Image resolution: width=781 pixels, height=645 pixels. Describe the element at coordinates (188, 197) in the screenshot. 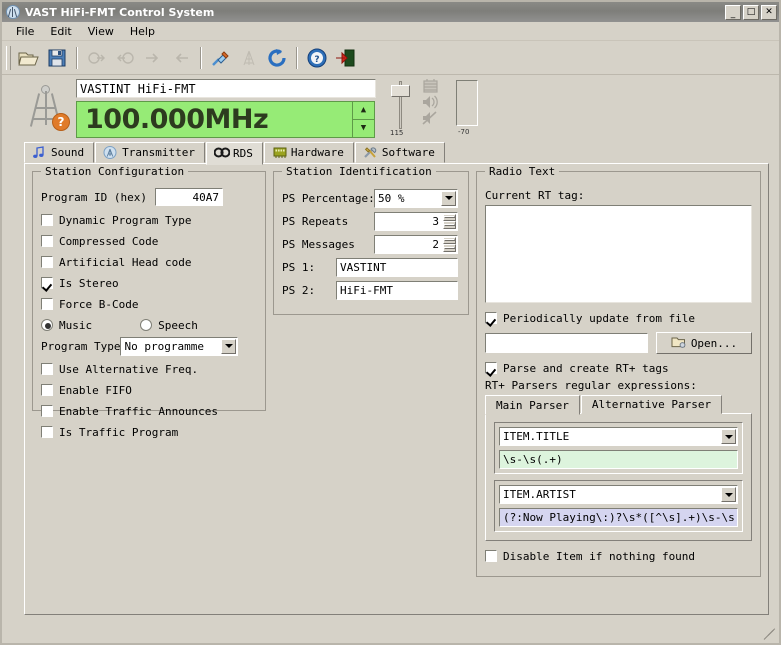

I see `program-id-input: 40A7` at that location.